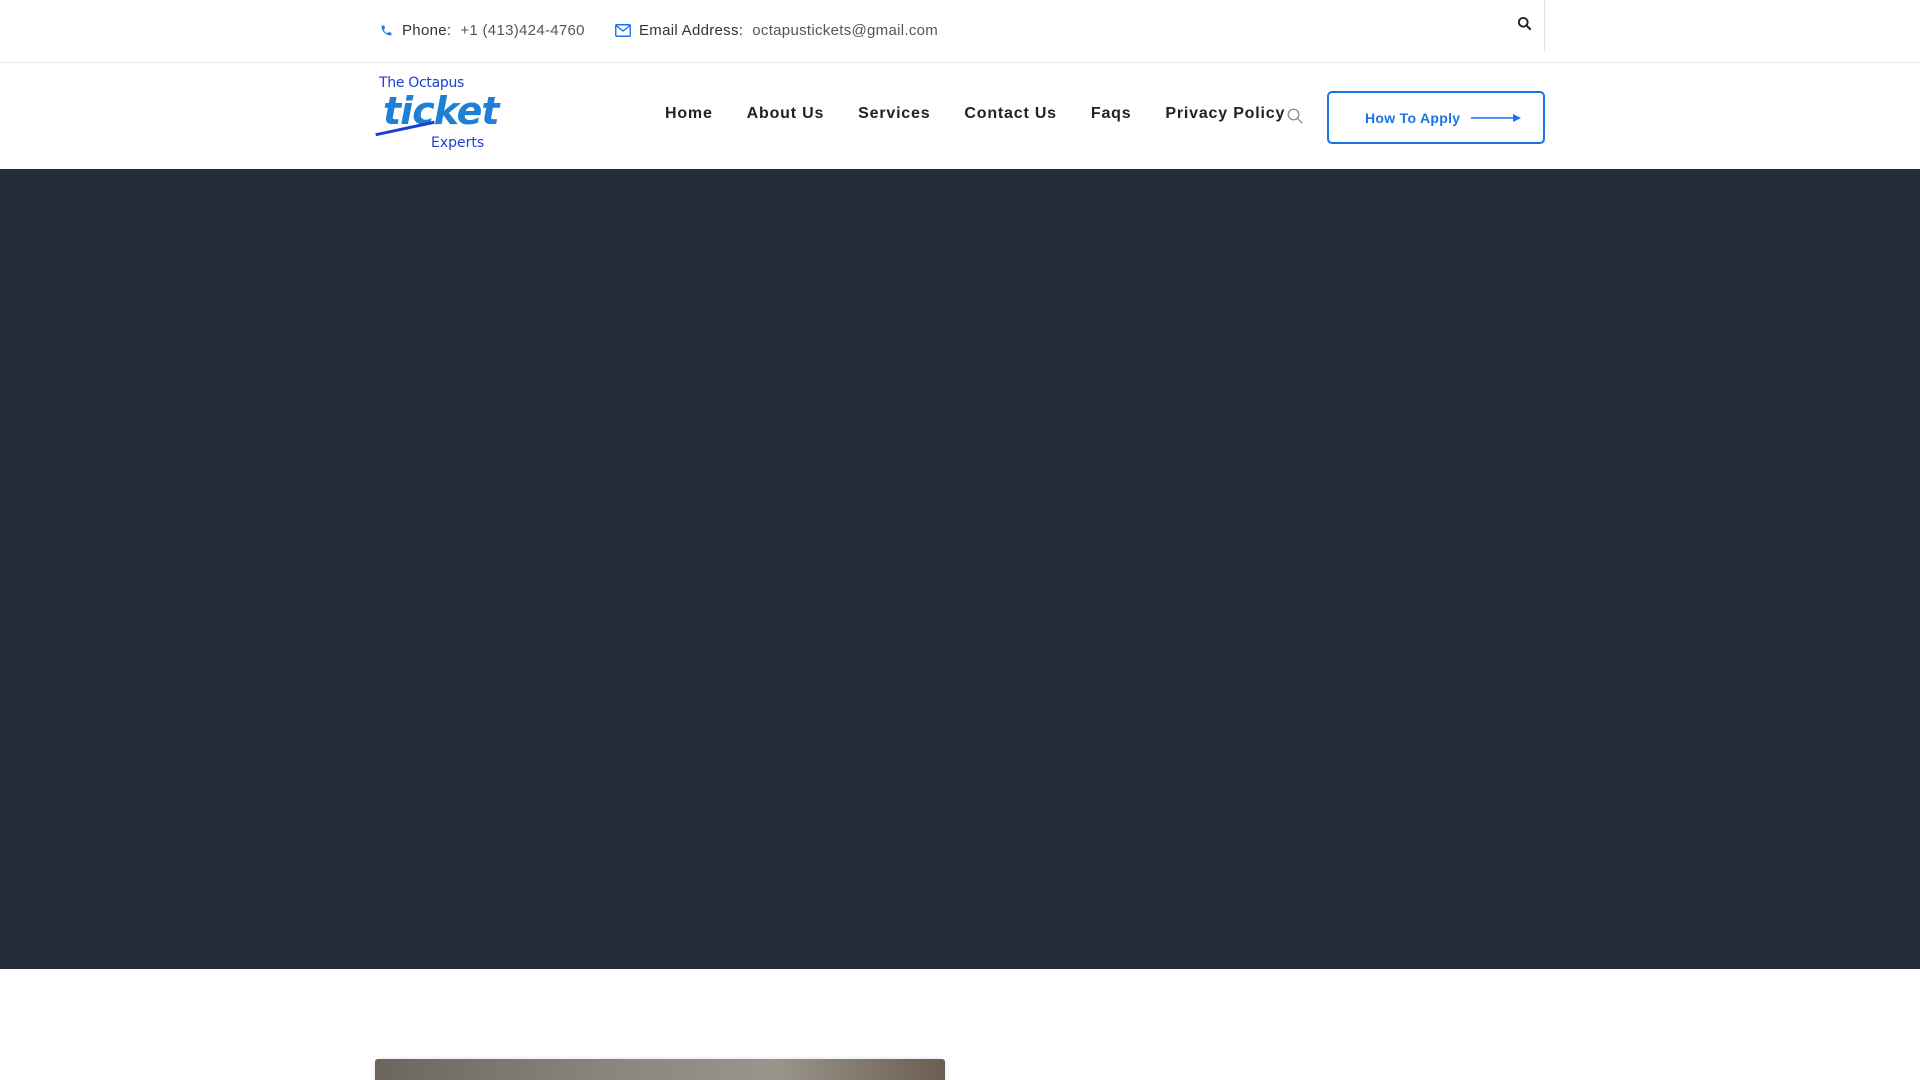 Image resolution: width=1920 pixels, height=1080 pixels. What do you see at coordinates (623, 31) in the screenshot?
I see `envelope-icon` at bounding box center [623, 31].